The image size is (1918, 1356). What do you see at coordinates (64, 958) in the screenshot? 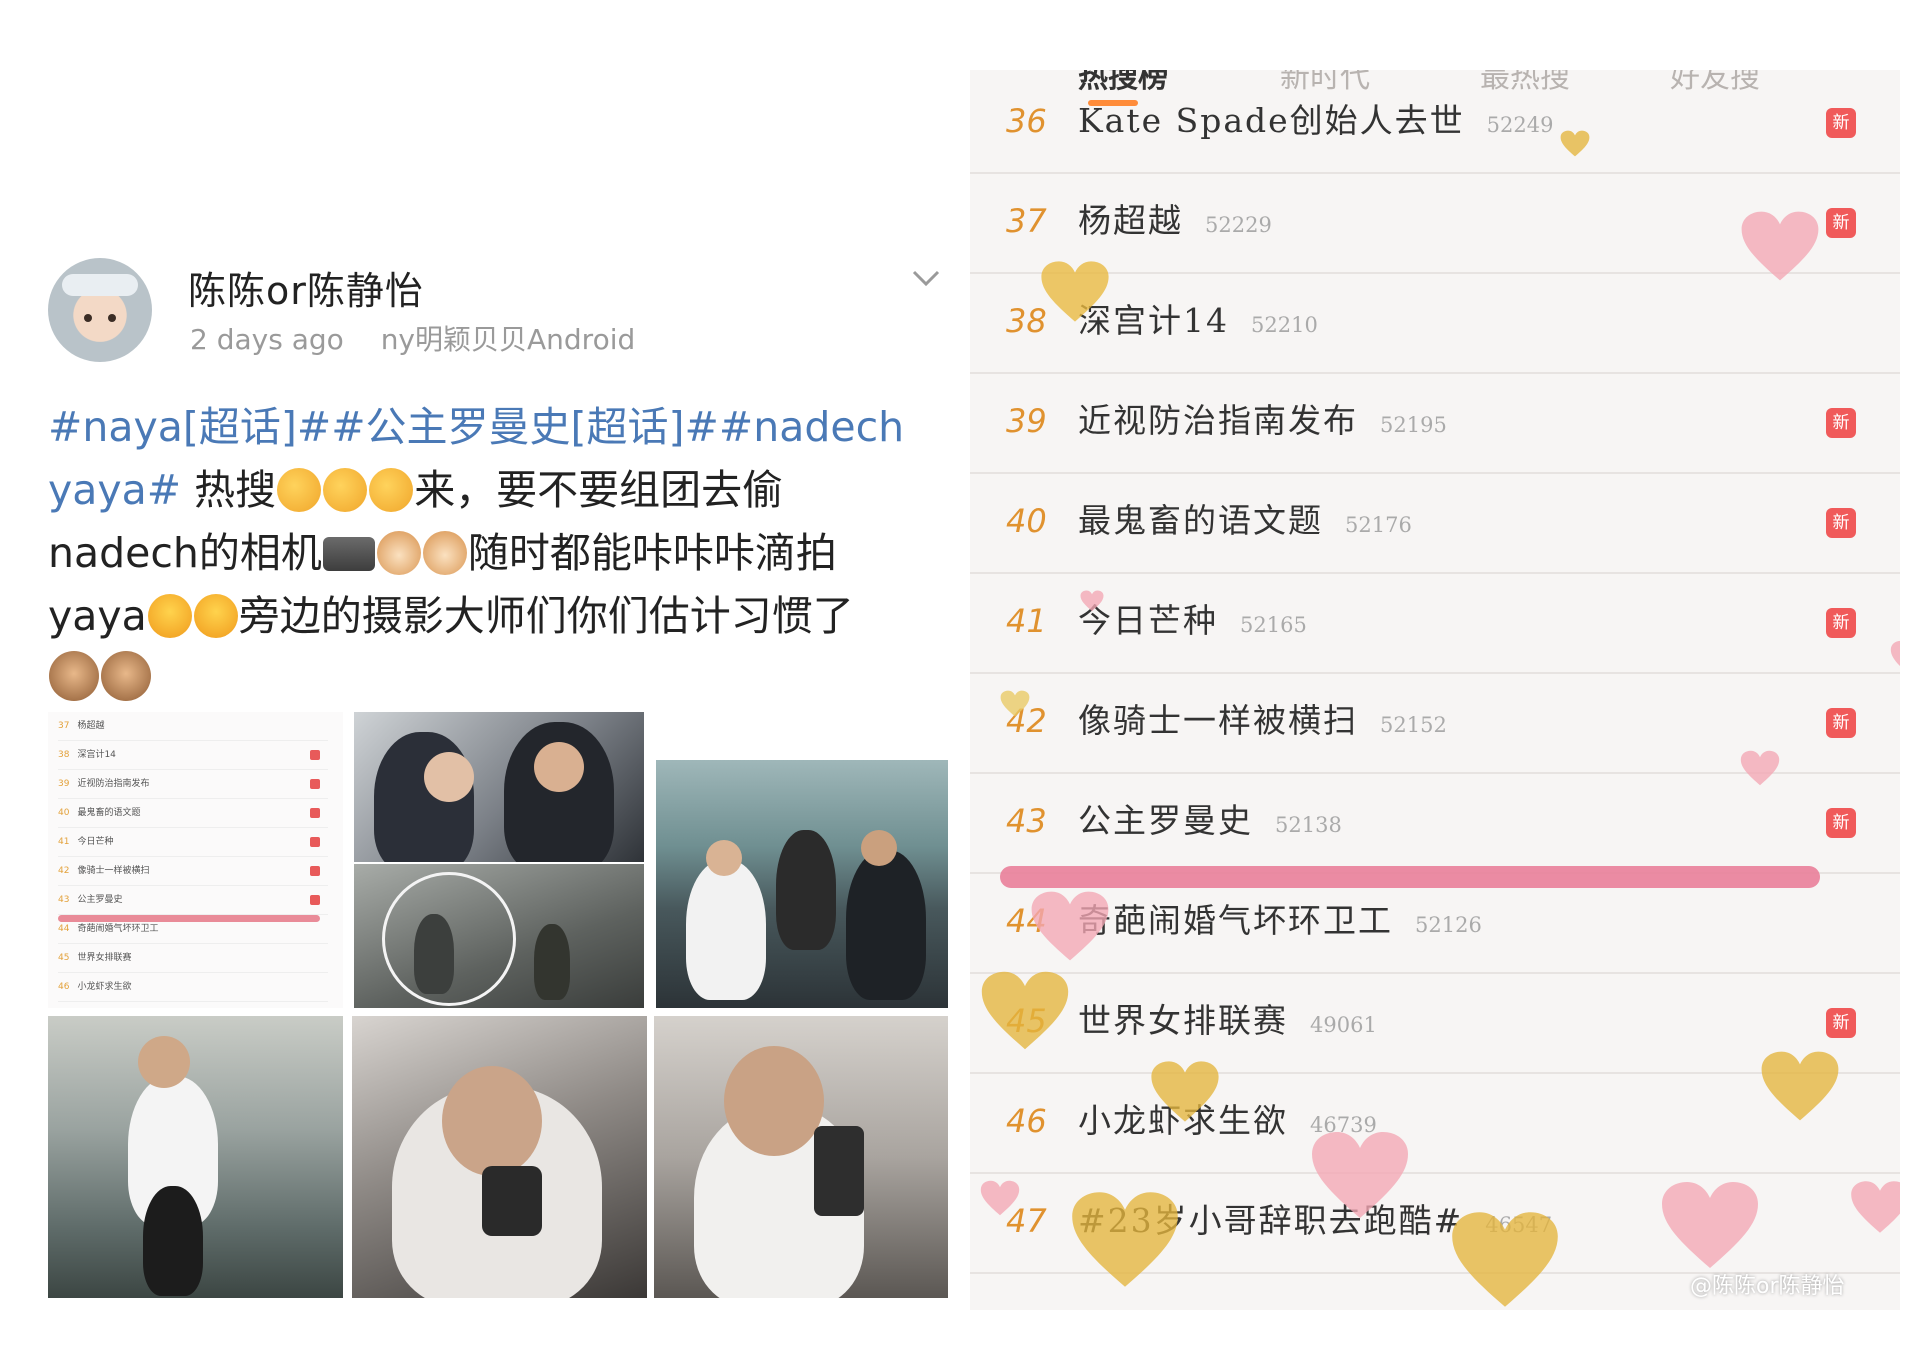
I see `thumbnail-rank: 45` at bounding box center [64, 958].